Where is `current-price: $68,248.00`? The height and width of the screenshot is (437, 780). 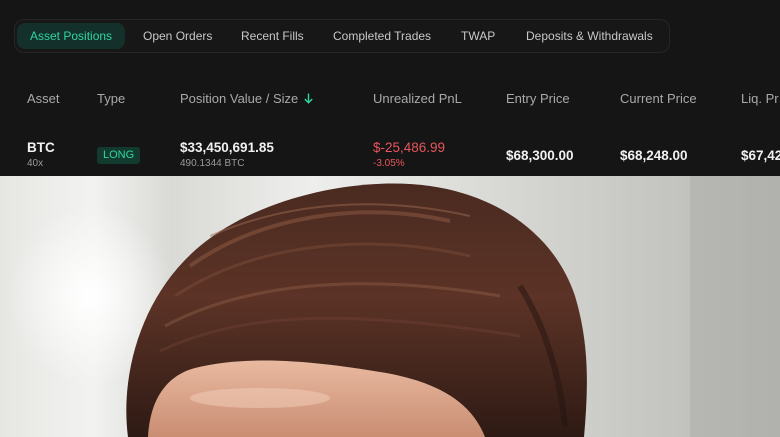 current-price: $68,248.00 is located at coordinates (654, 155).